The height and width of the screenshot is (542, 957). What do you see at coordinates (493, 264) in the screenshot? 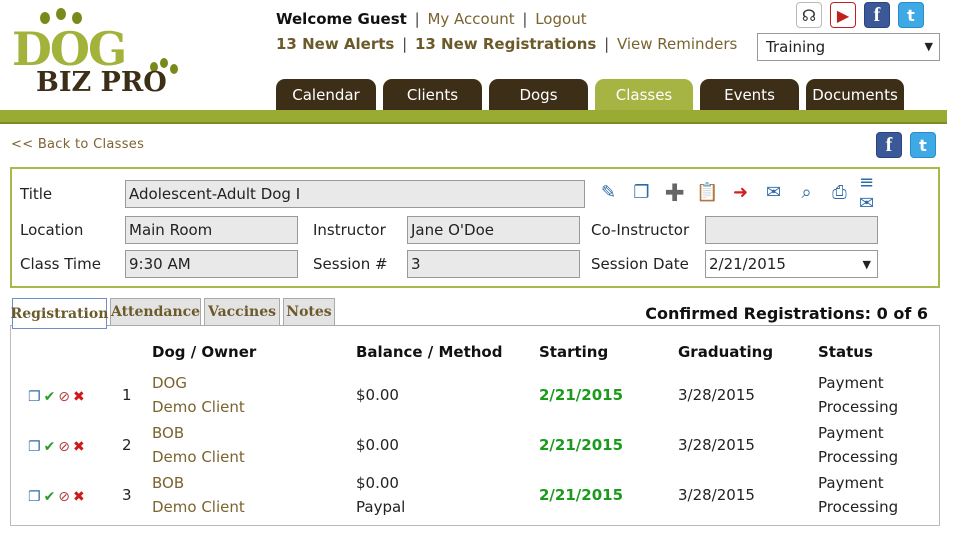
I see `session-number-field: 3` at bounding box center [493, 264].